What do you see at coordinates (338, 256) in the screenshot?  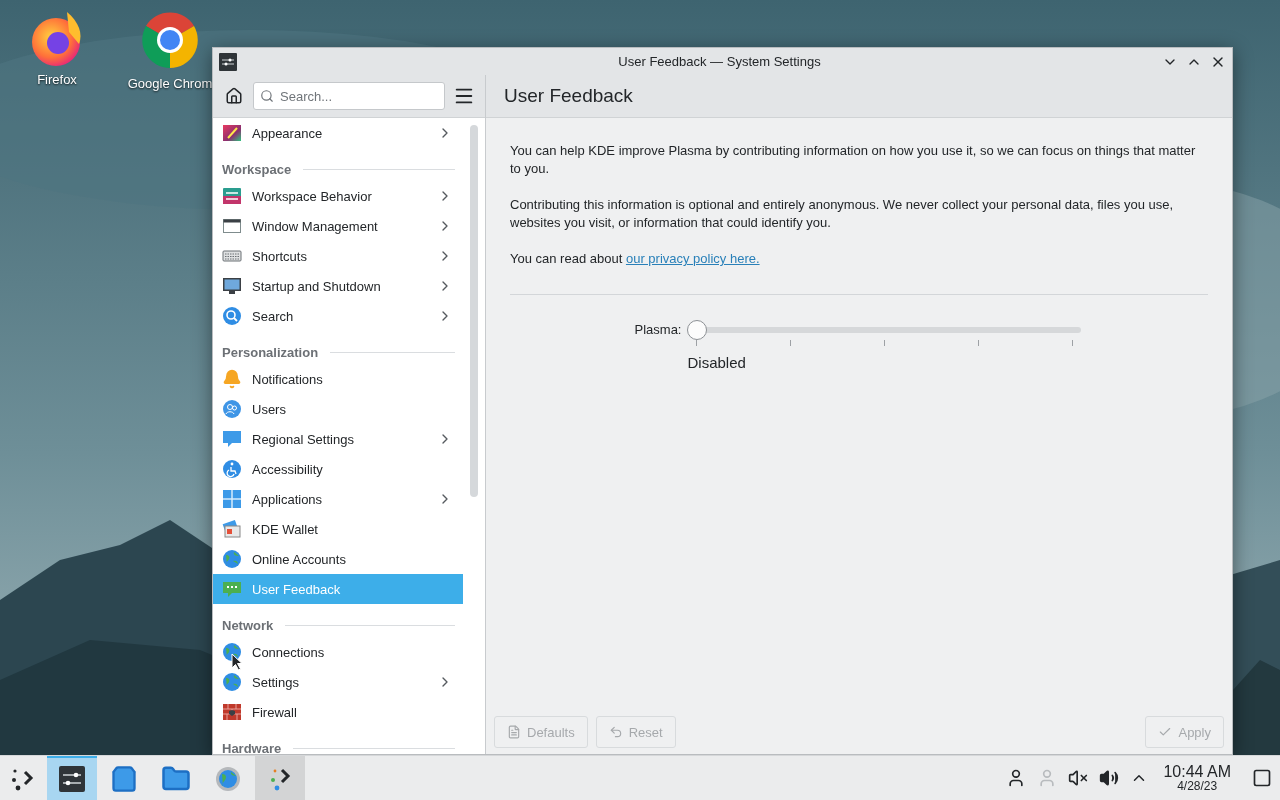 I see `sidebar-item: Shortcuts` at bounding box center [338, 256].